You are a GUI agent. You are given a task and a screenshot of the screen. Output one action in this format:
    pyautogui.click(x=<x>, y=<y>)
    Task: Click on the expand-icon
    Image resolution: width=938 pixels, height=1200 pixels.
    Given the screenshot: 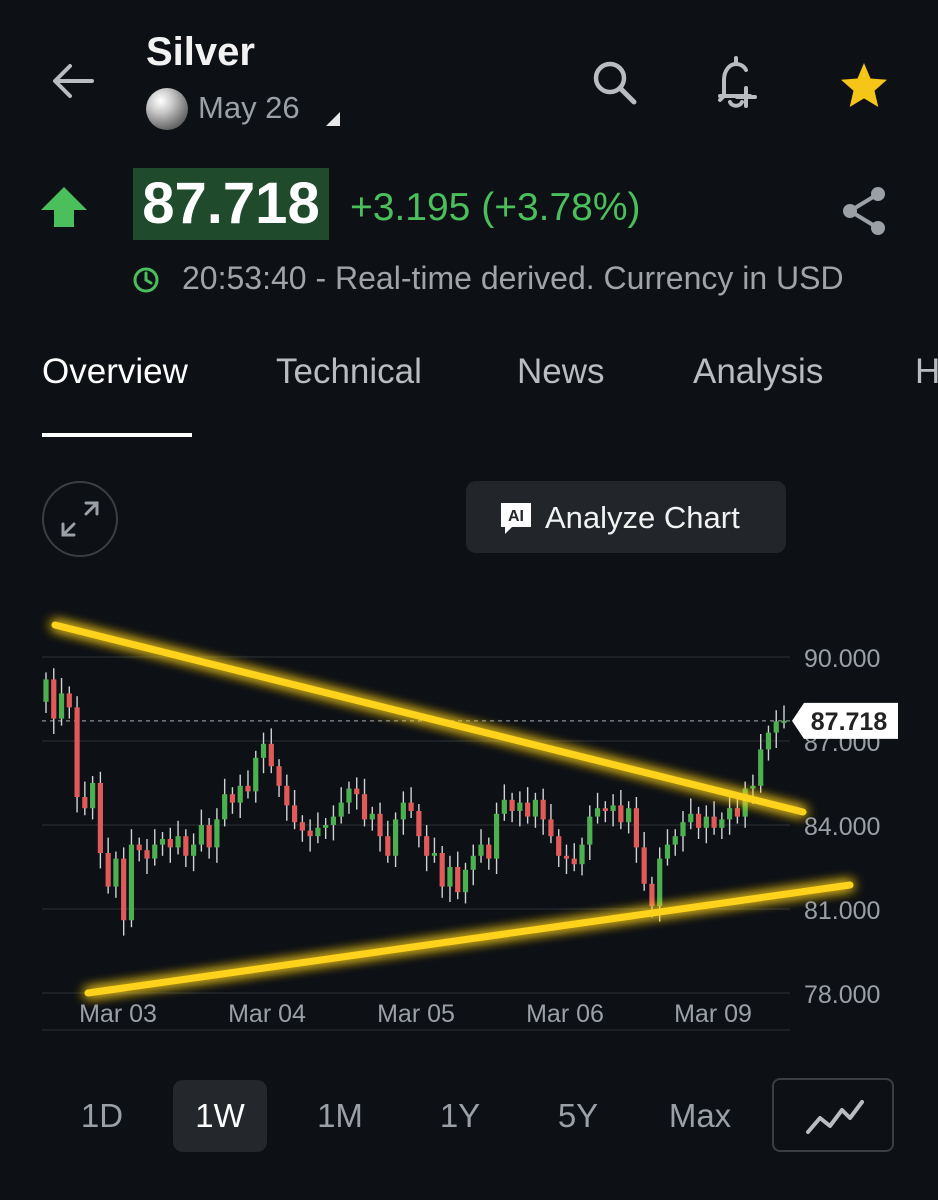 What is the action you would take?
    pyautogui.click(x=80, y=519)
    